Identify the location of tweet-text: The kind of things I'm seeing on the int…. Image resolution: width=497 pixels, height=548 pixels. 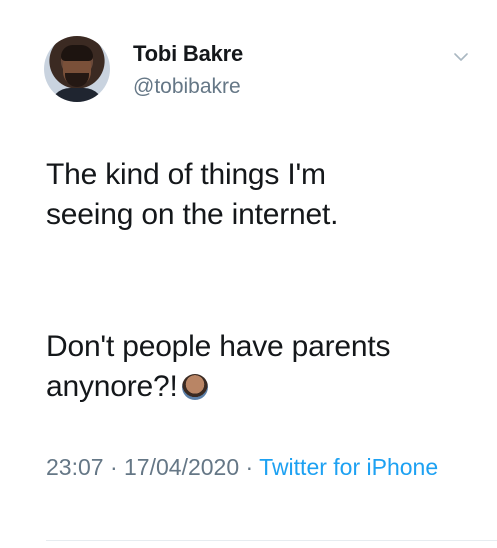
(256, 195).